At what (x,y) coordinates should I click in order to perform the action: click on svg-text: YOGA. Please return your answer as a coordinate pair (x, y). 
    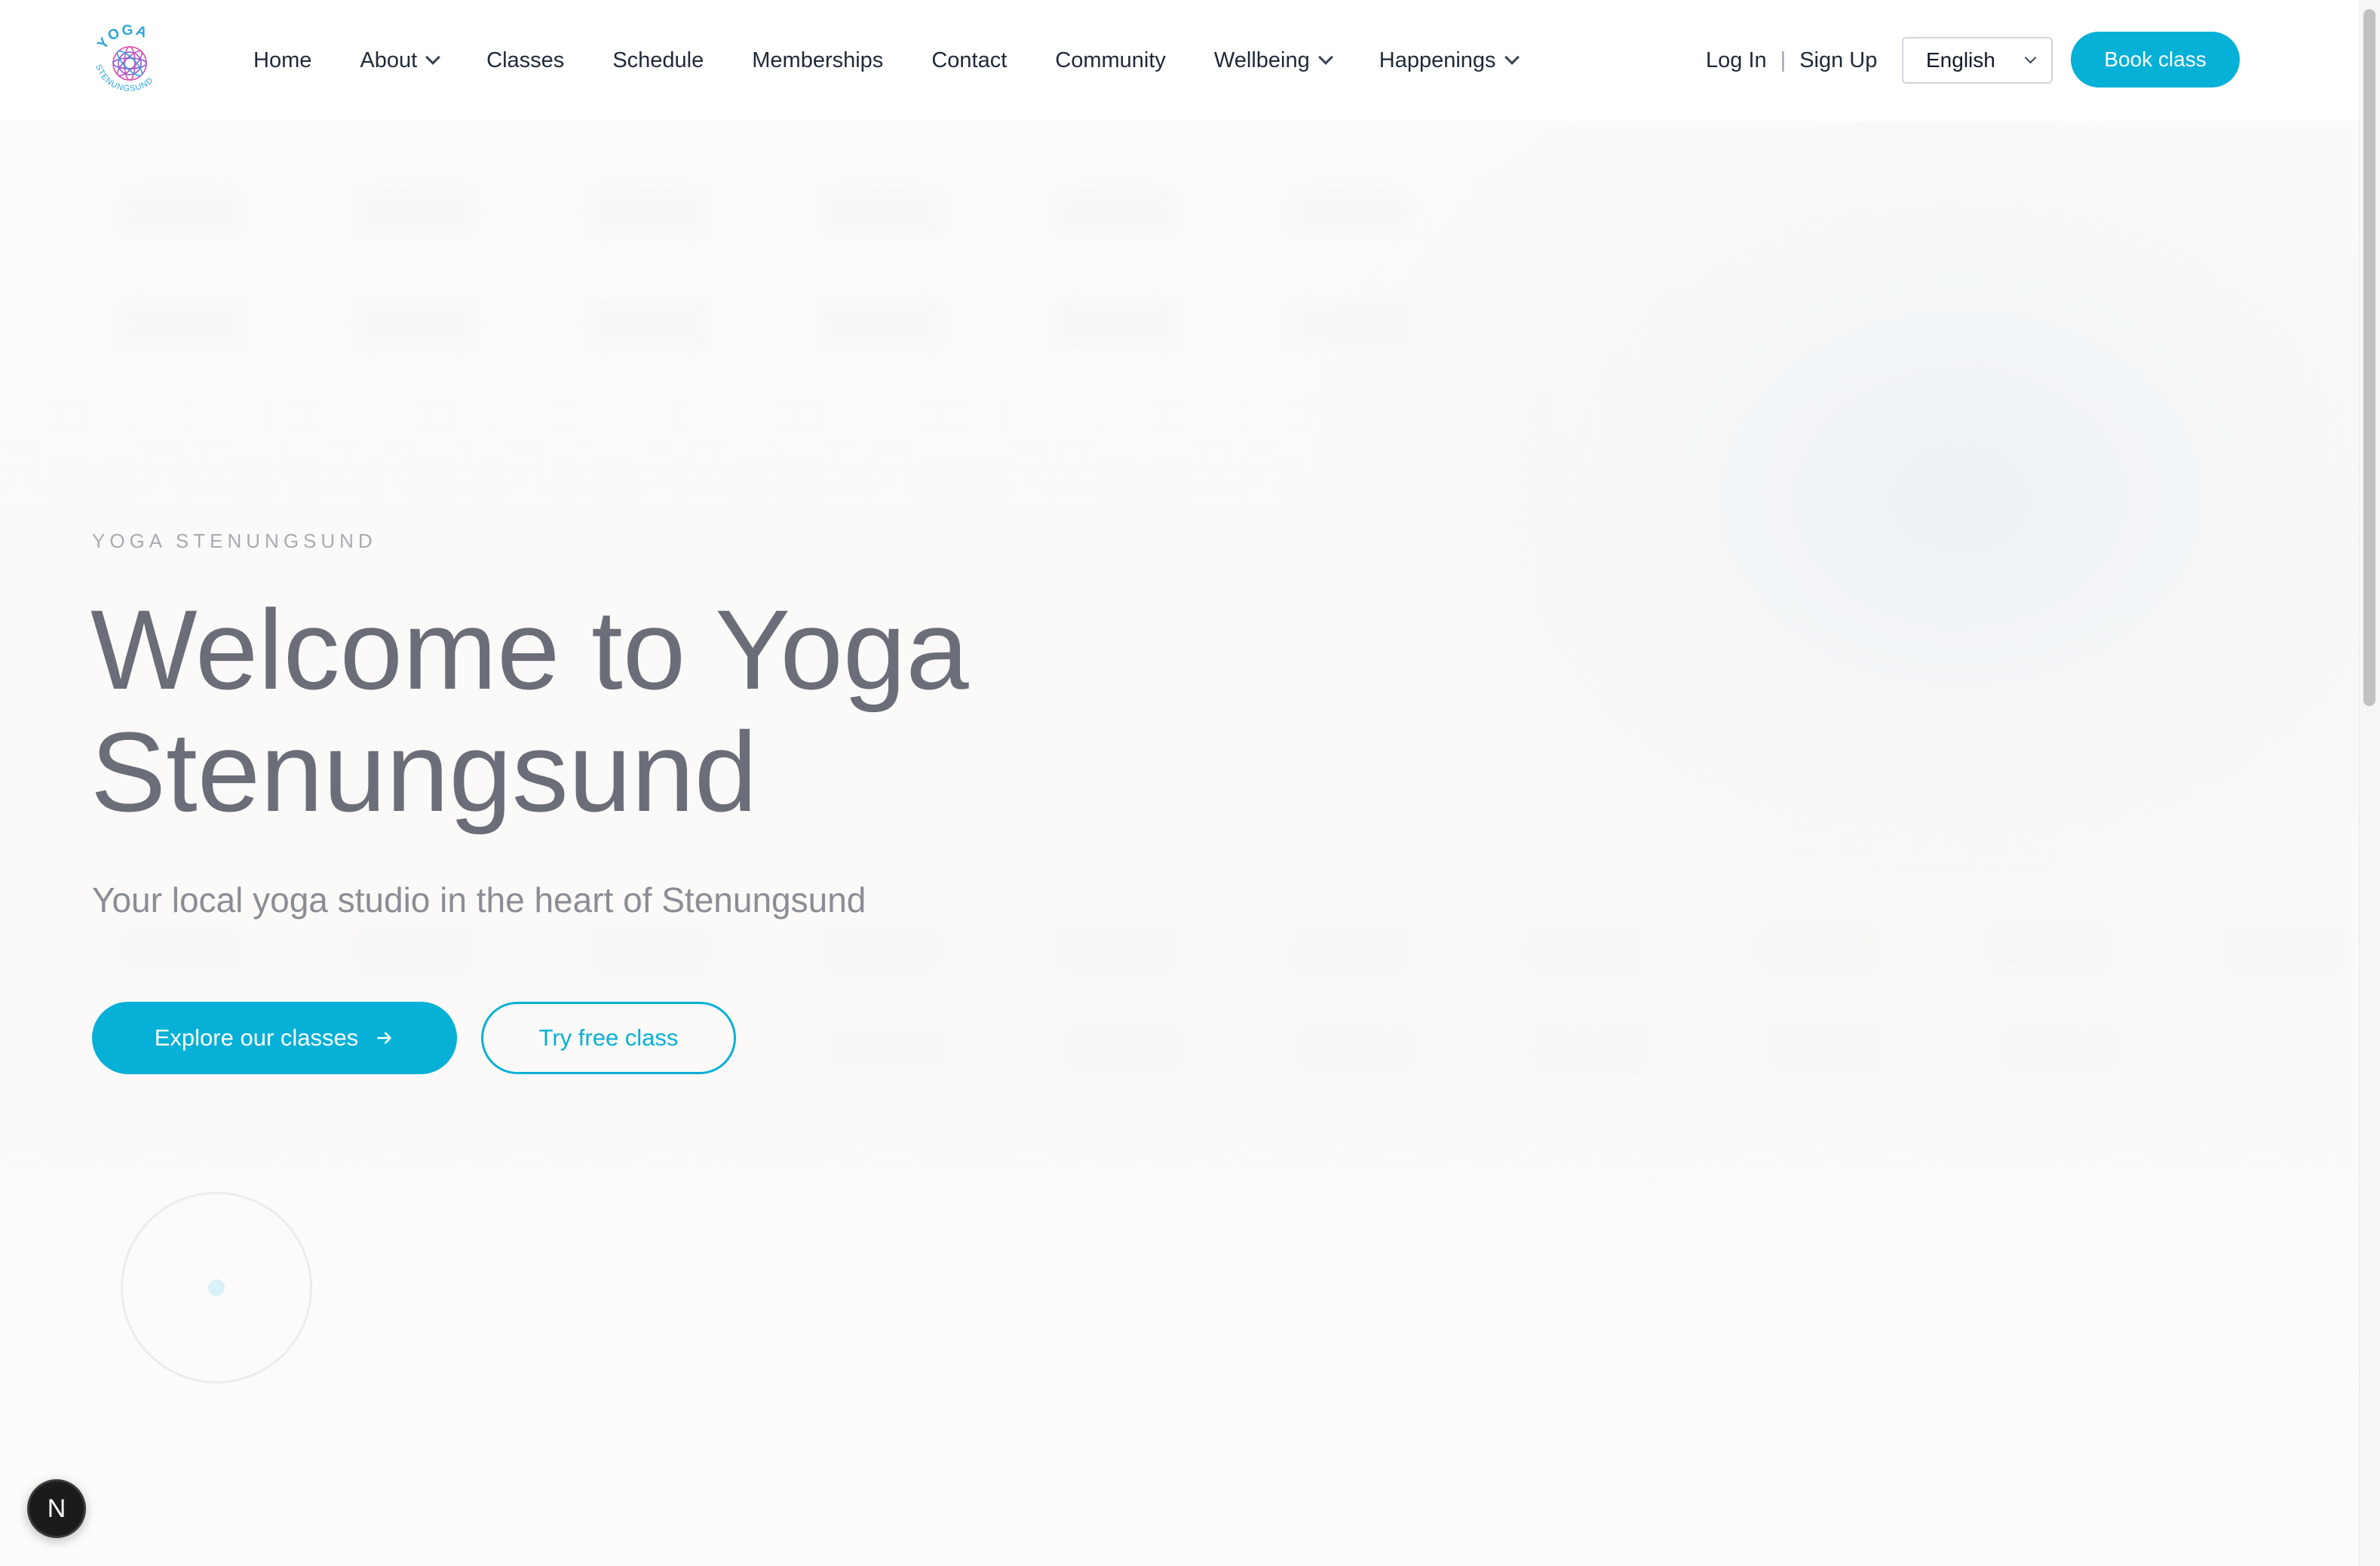
    Looking at the image, I should click on (122, 37).